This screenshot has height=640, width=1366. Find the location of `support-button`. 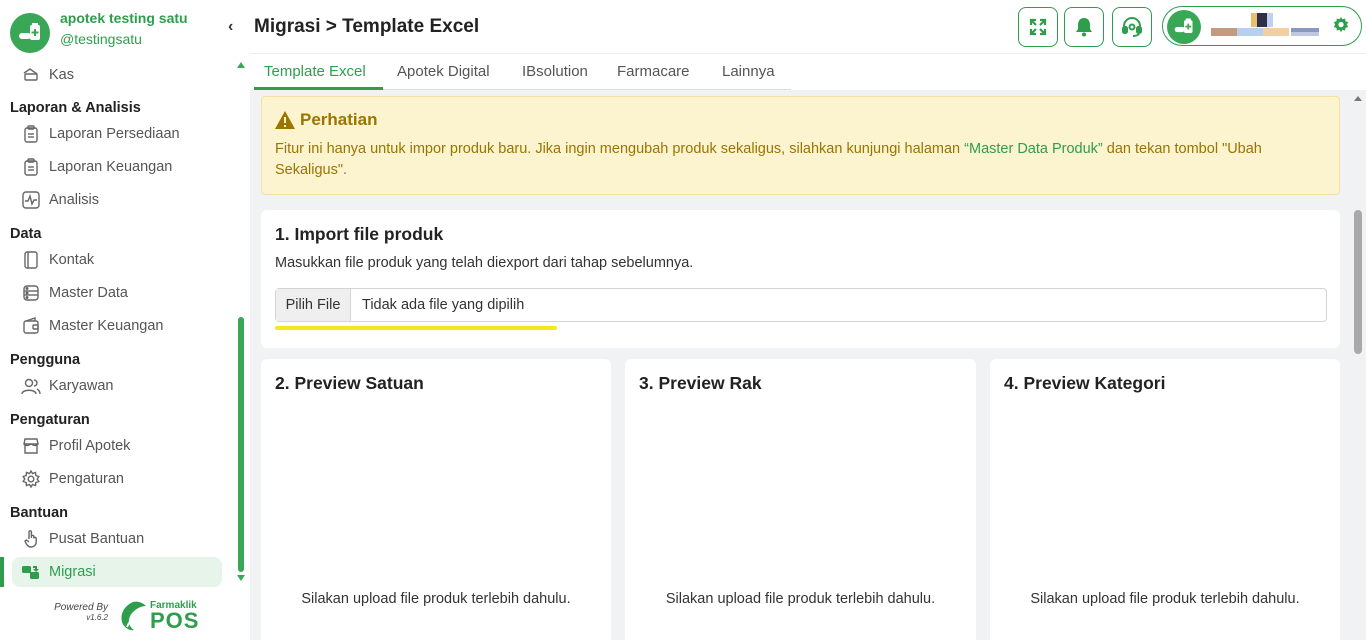

support-button is located at coordinates (1132, 27).